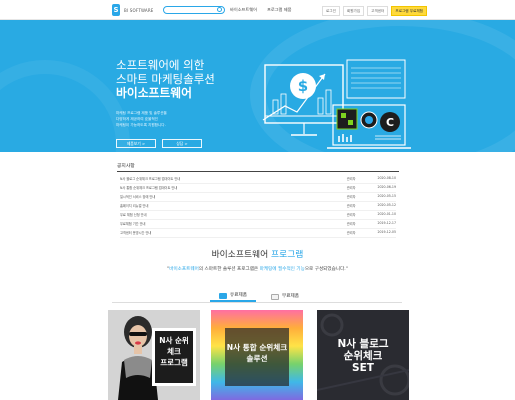 This screenshot has width=515, height=400. What do you see at coordinates (409, 11) in the screenshot?
I see `free-trial-button: 프로그램 무료체험` at bounding box center [409, 11].